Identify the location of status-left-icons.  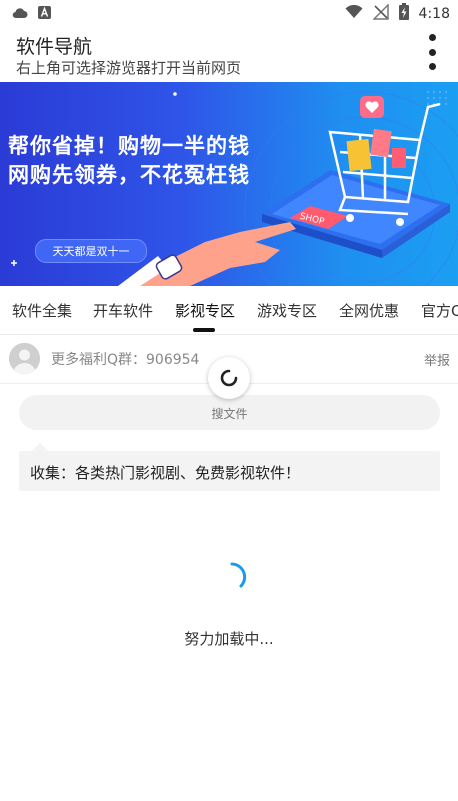
(31, 13).